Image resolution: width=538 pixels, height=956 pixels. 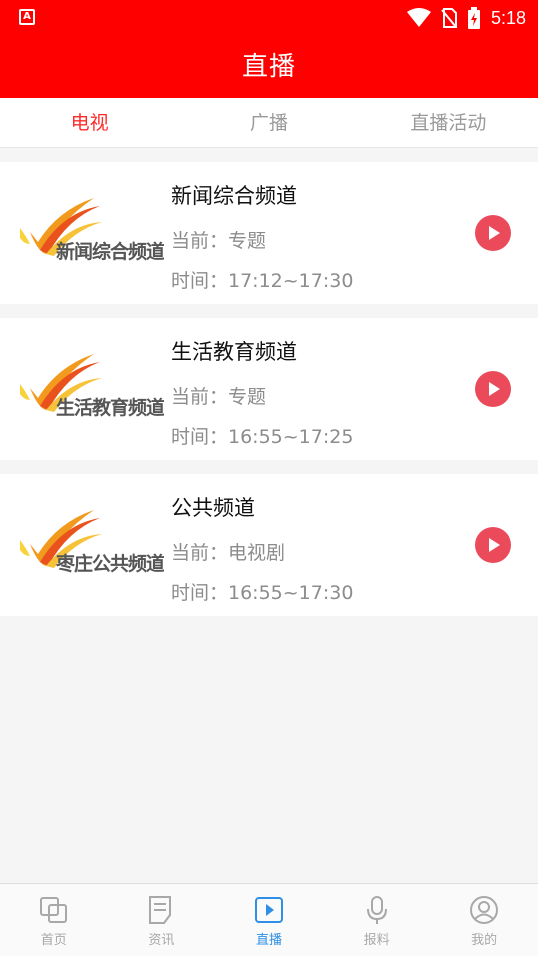 I want to click on channel-name: 新闻综合频道, so click(x=234, y=196).